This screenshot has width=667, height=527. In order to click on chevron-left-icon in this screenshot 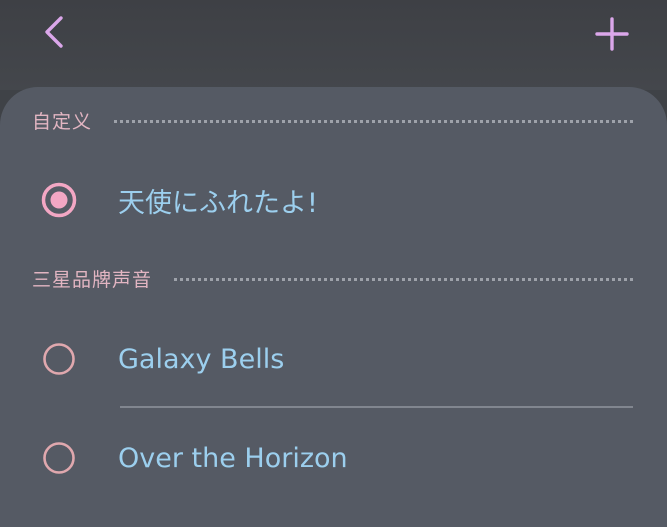, I will do `click(54, 32)`.